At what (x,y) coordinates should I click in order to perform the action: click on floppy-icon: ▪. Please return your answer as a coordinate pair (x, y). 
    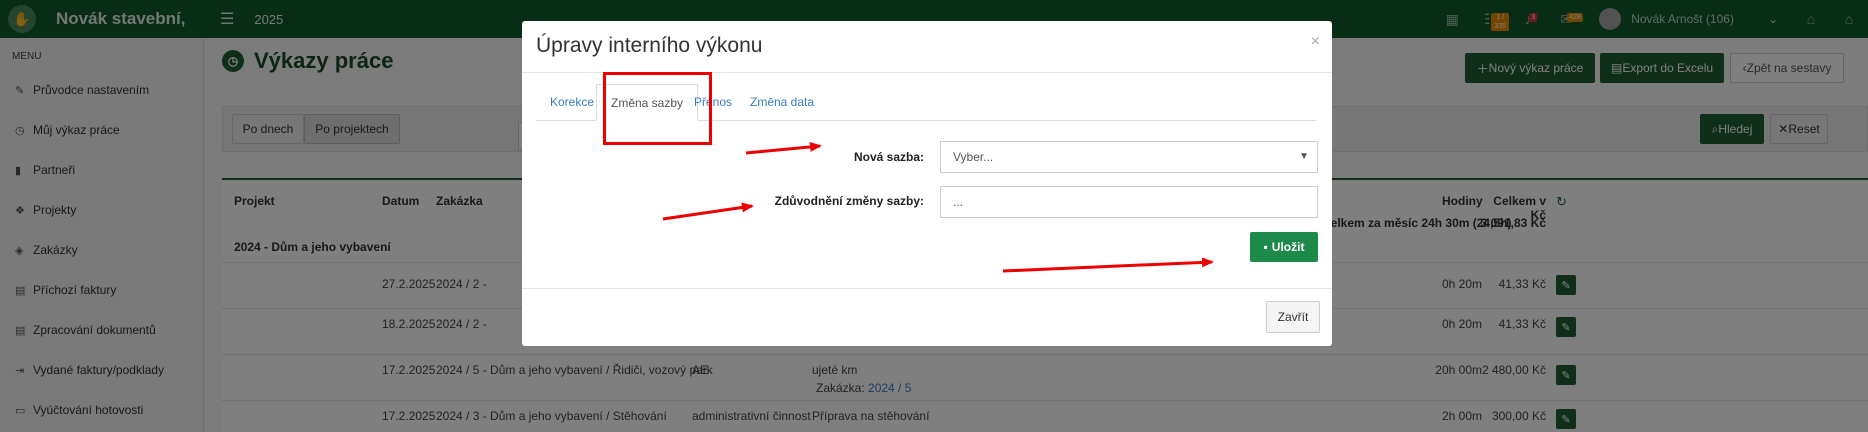
    Looking at the image, I should click on (1265, 247).